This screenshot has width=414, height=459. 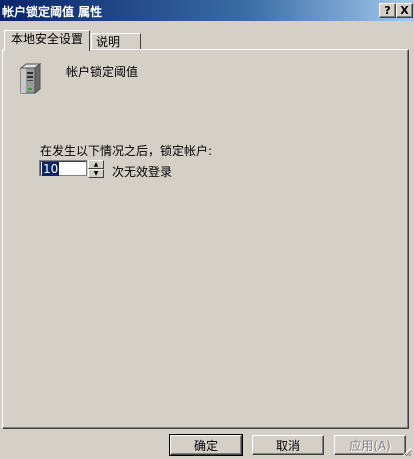 What do you see at coordinates (102, 72) in the screenshot?
I see `policy-name: 帐户锁定阈值` at bounding box center [102, 72].